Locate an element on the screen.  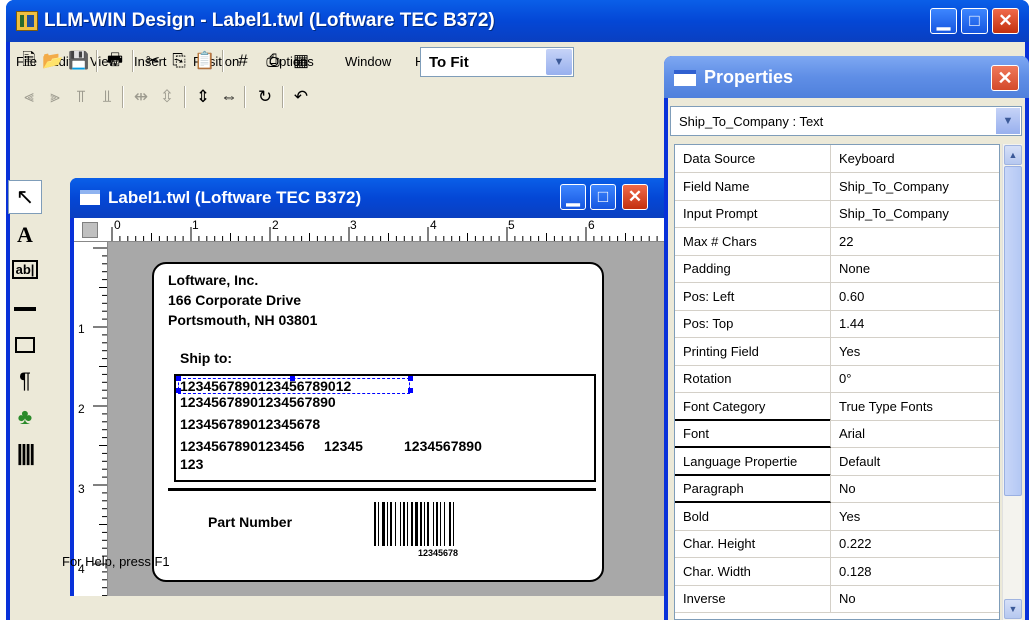
property-value: 0.222 is located at coordinates (917, 544).